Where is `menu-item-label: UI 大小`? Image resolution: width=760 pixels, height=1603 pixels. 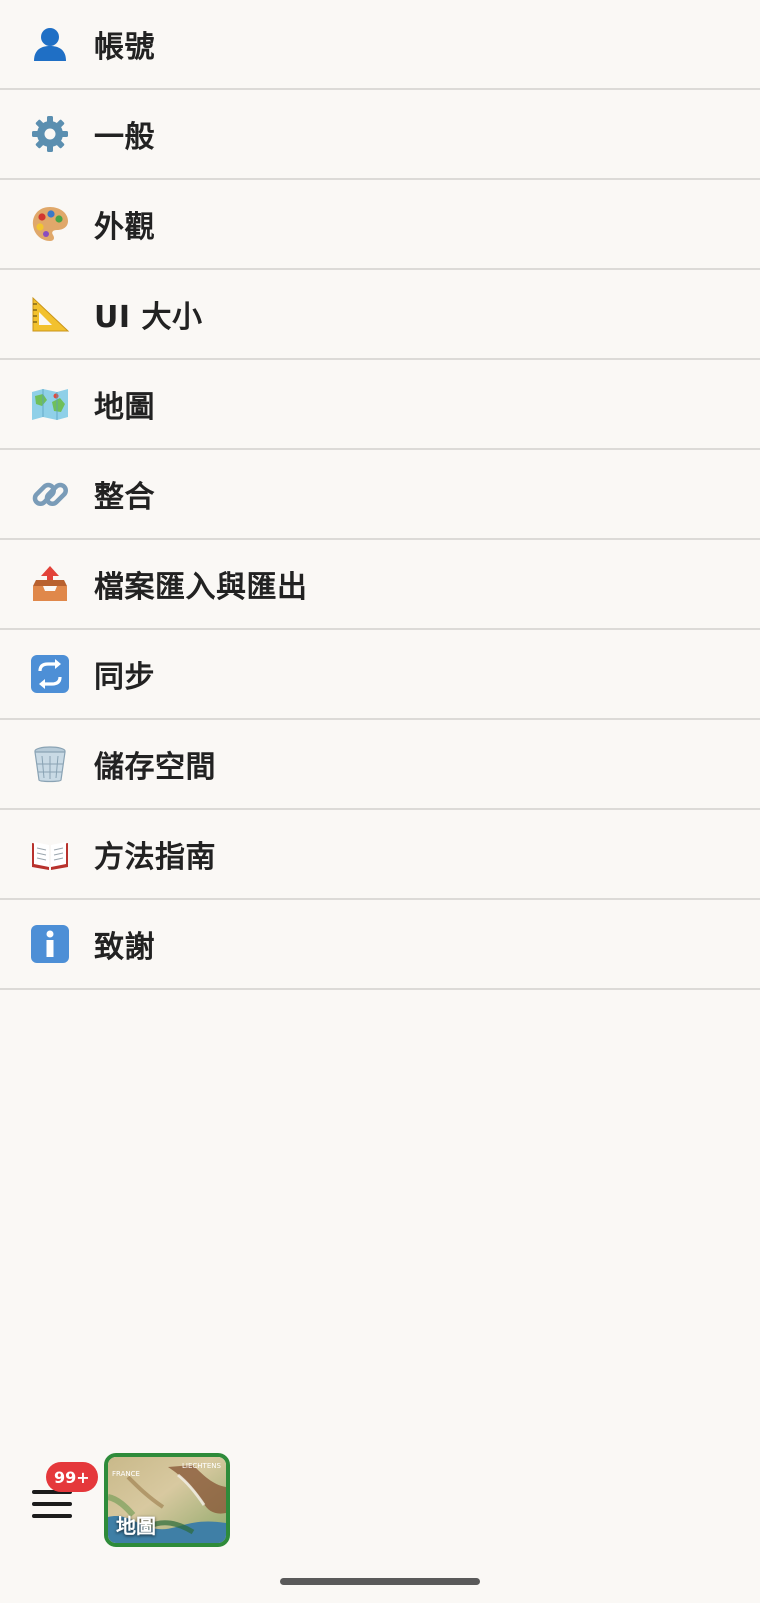 menu-item-label: UI 大小 is located at coordinates (148, 317).